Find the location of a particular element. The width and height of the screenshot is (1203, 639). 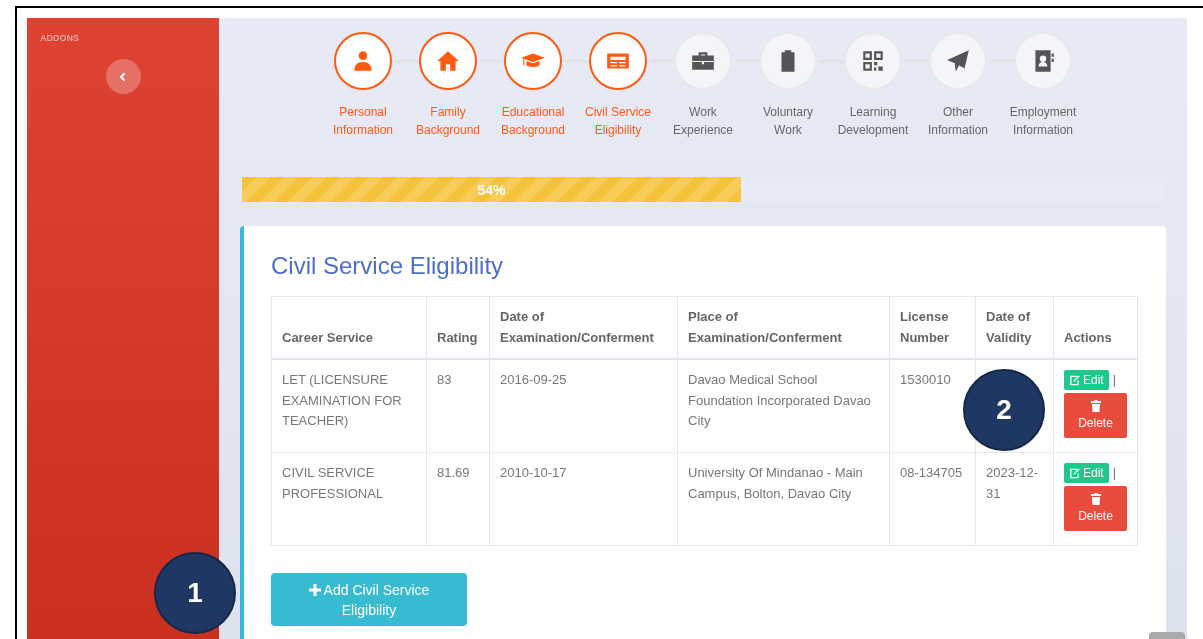

qr-code-icon is located at coordinates (873, 61).